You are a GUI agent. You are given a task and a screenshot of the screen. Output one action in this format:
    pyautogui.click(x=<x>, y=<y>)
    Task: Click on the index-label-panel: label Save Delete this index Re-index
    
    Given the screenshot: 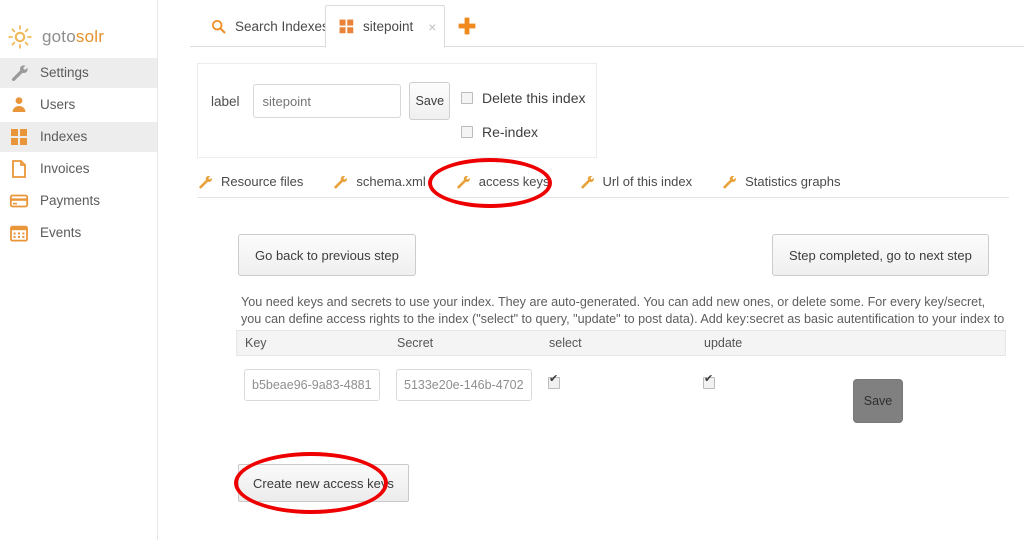 What is the action you would take?
    pyautogui.click(x=397, y=110)
    